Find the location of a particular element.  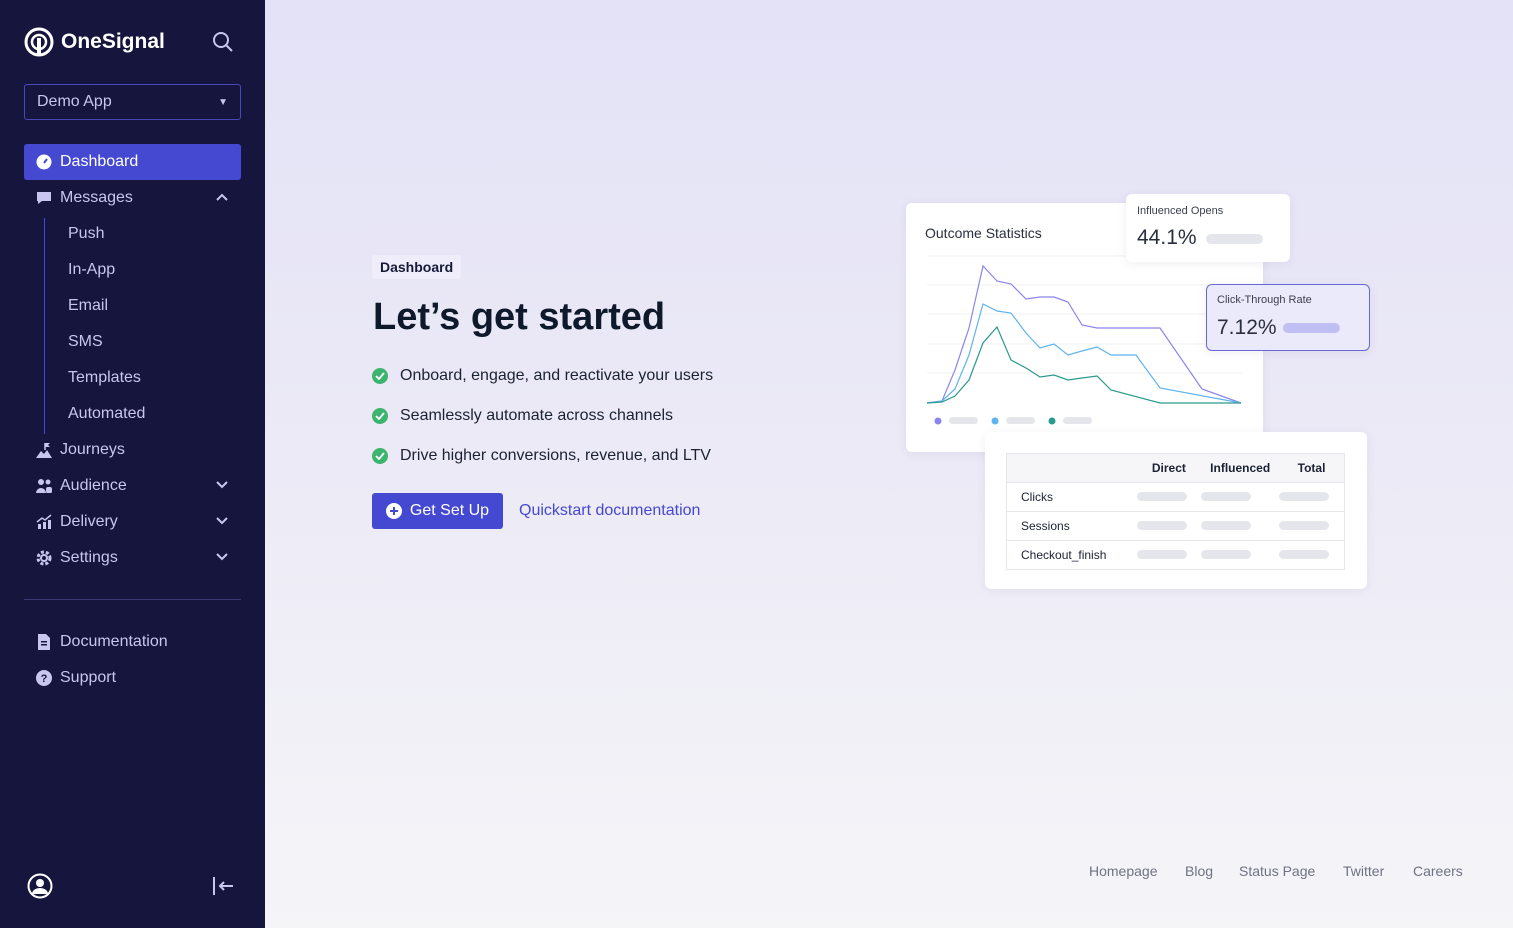

sidebar-item-audience: Audience is located at coordinates (132, 486).